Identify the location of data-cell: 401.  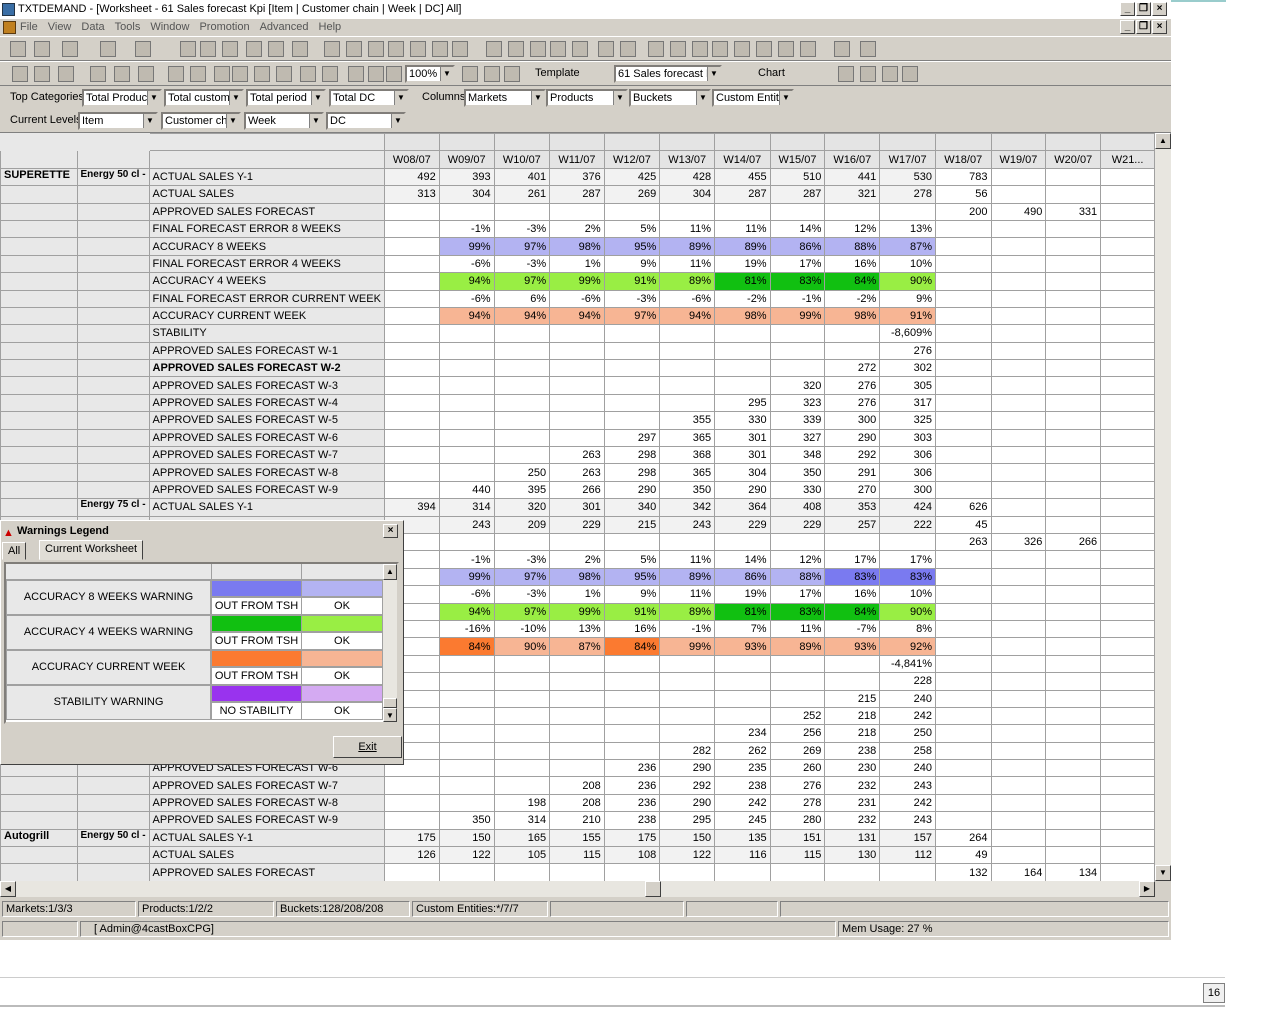
(522, 177).